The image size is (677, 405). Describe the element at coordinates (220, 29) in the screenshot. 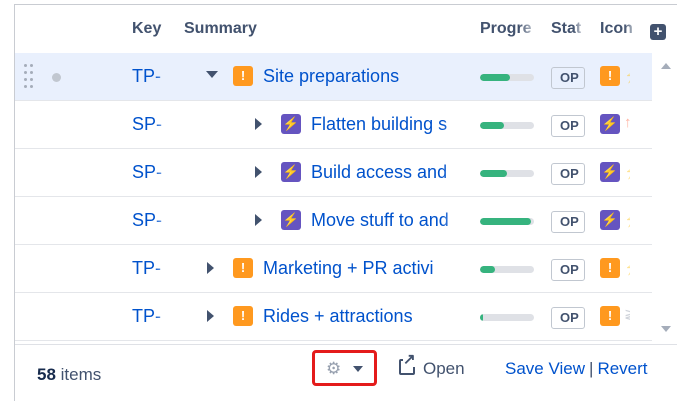

I see `column-header-summary: Summary` at that location.